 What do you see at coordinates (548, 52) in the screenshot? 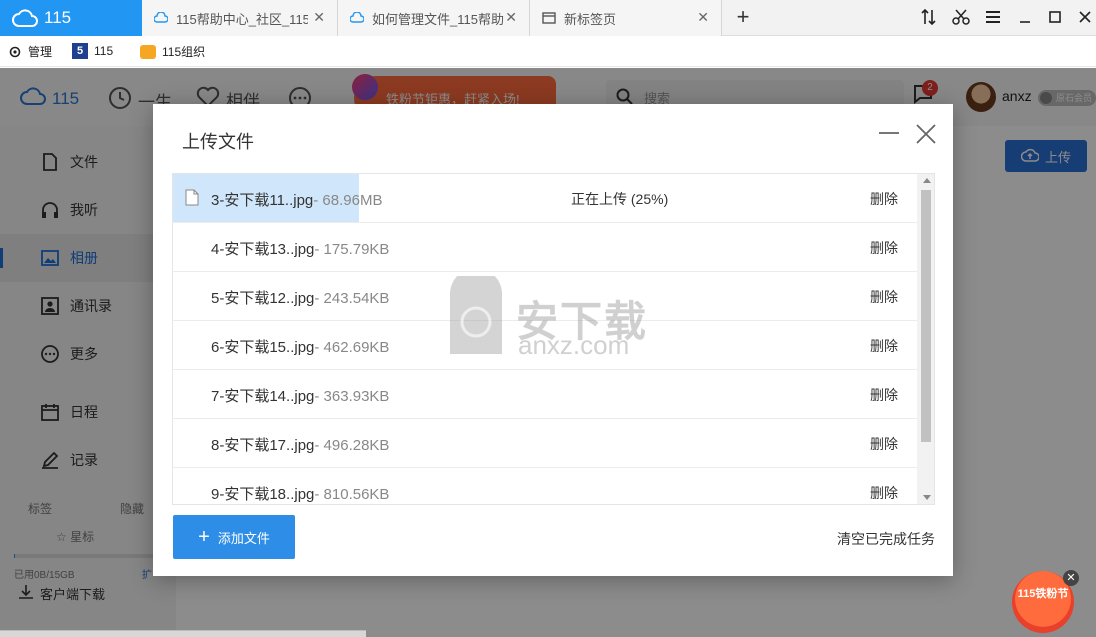
I see `bookmark-bar: 管理 5 115 115组织` at bounding box center [548, 52].